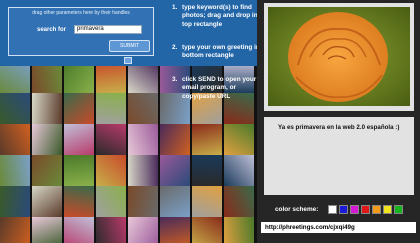  I want to click on step-number: 2., so click(175, 47).